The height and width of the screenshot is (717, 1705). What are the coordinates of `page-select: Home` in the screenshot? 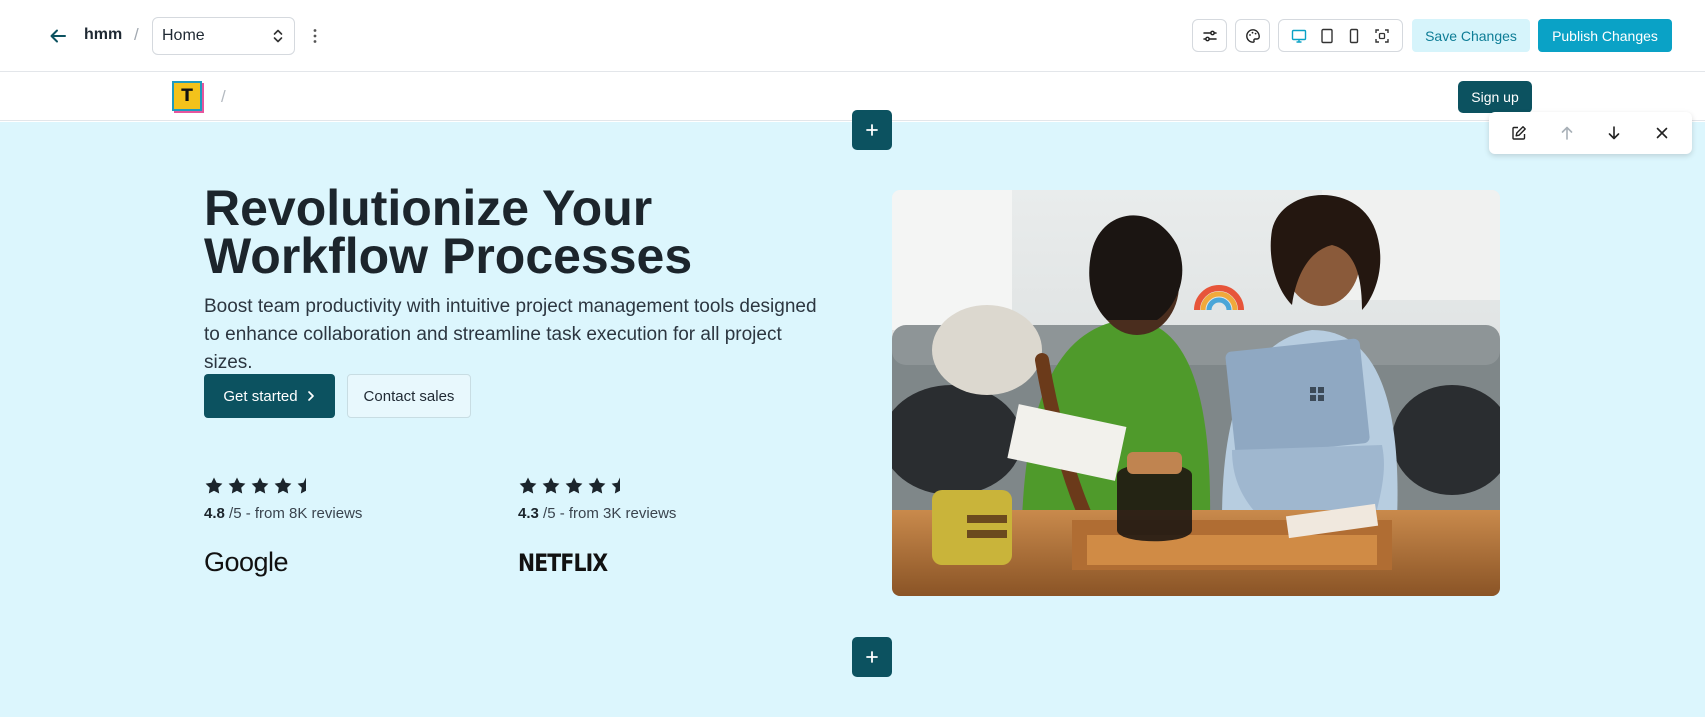 It's located at (223, 36).